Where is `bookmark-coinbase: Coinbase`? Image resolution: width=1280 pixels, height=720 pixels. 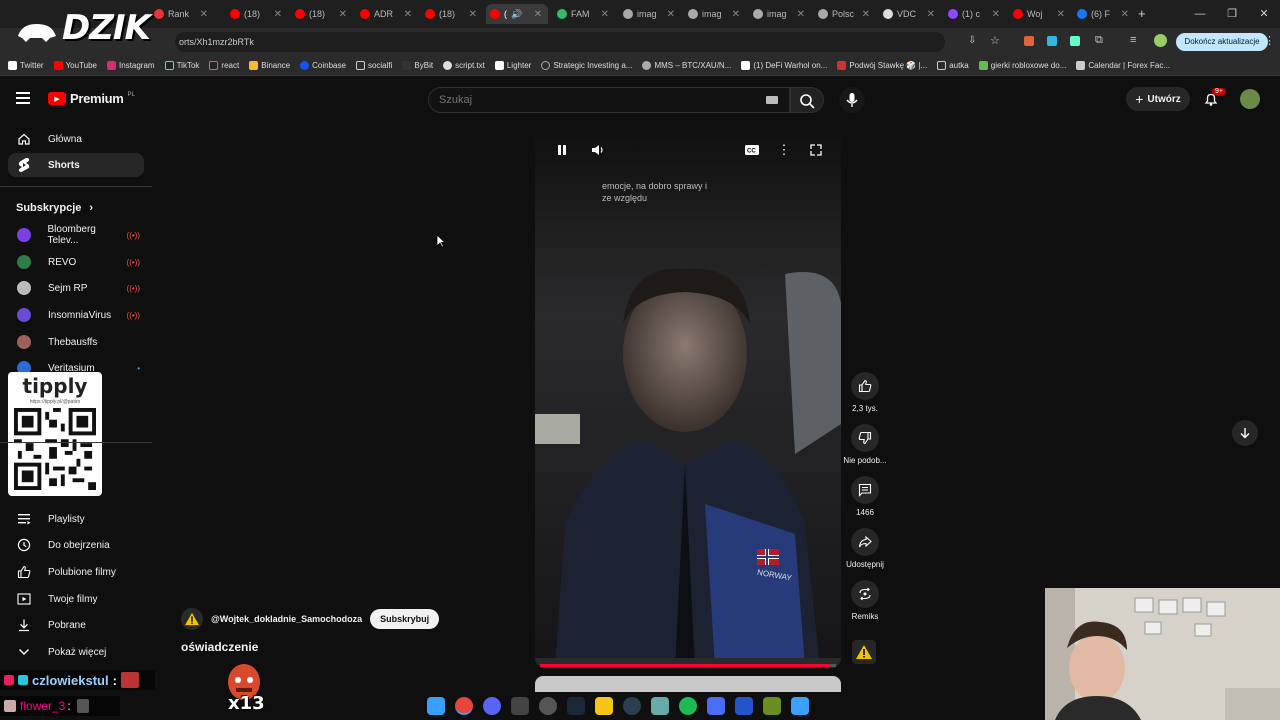
bookmark-coinbase: Coinbase is located at coordinates (323, 65).